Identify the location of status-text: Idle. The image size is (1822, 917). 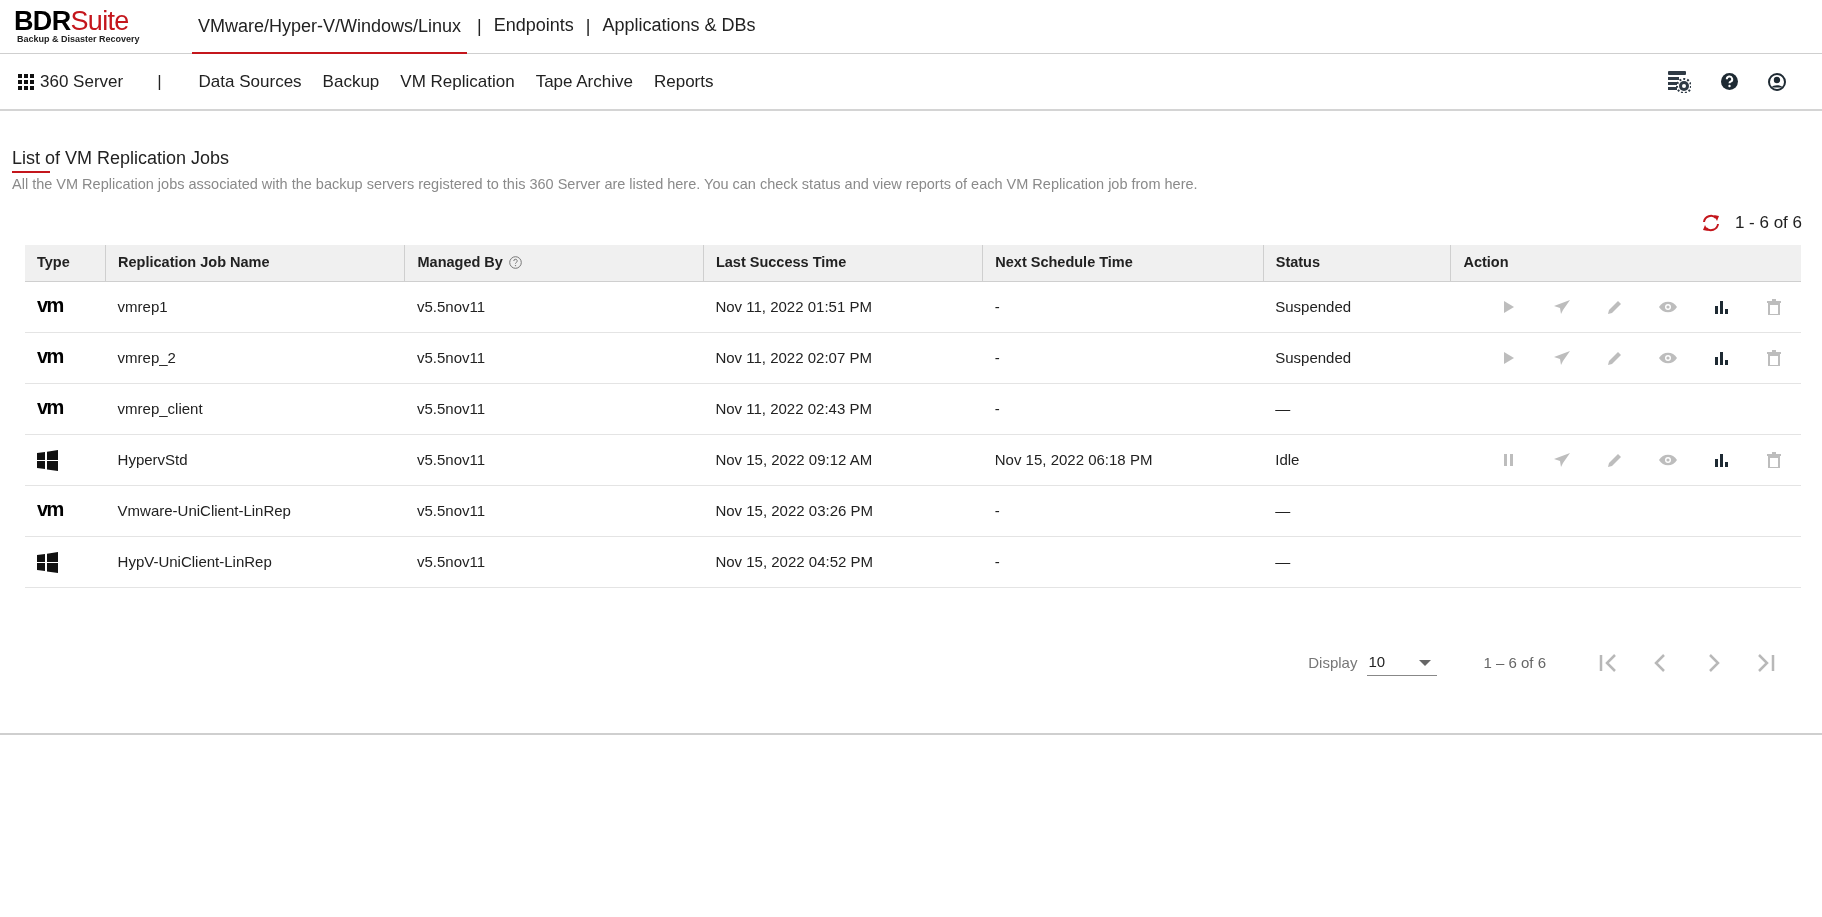
(1287, 459).